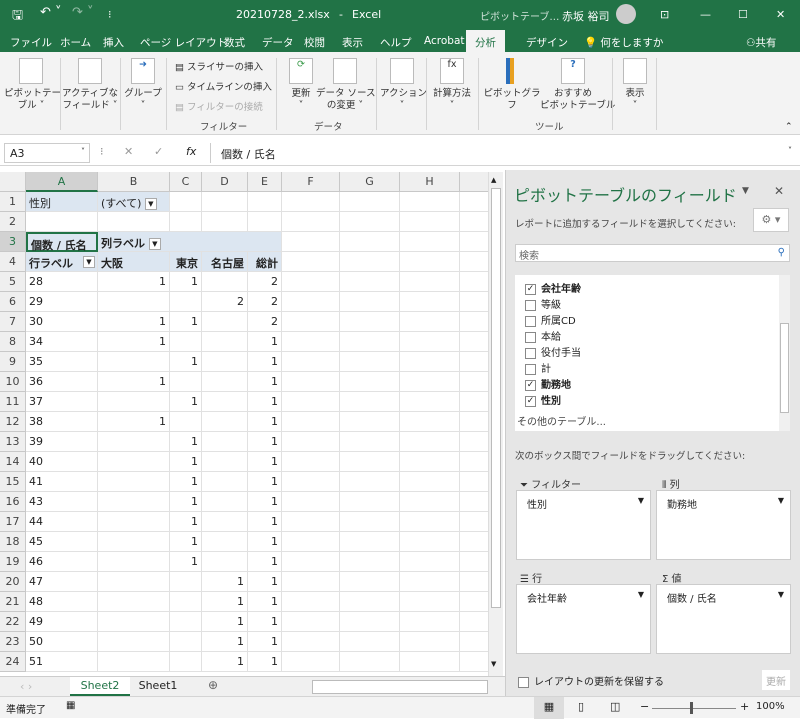 This screenshot has width=800, height=719. I want to click on column-header-G: G, so click(370, 182).